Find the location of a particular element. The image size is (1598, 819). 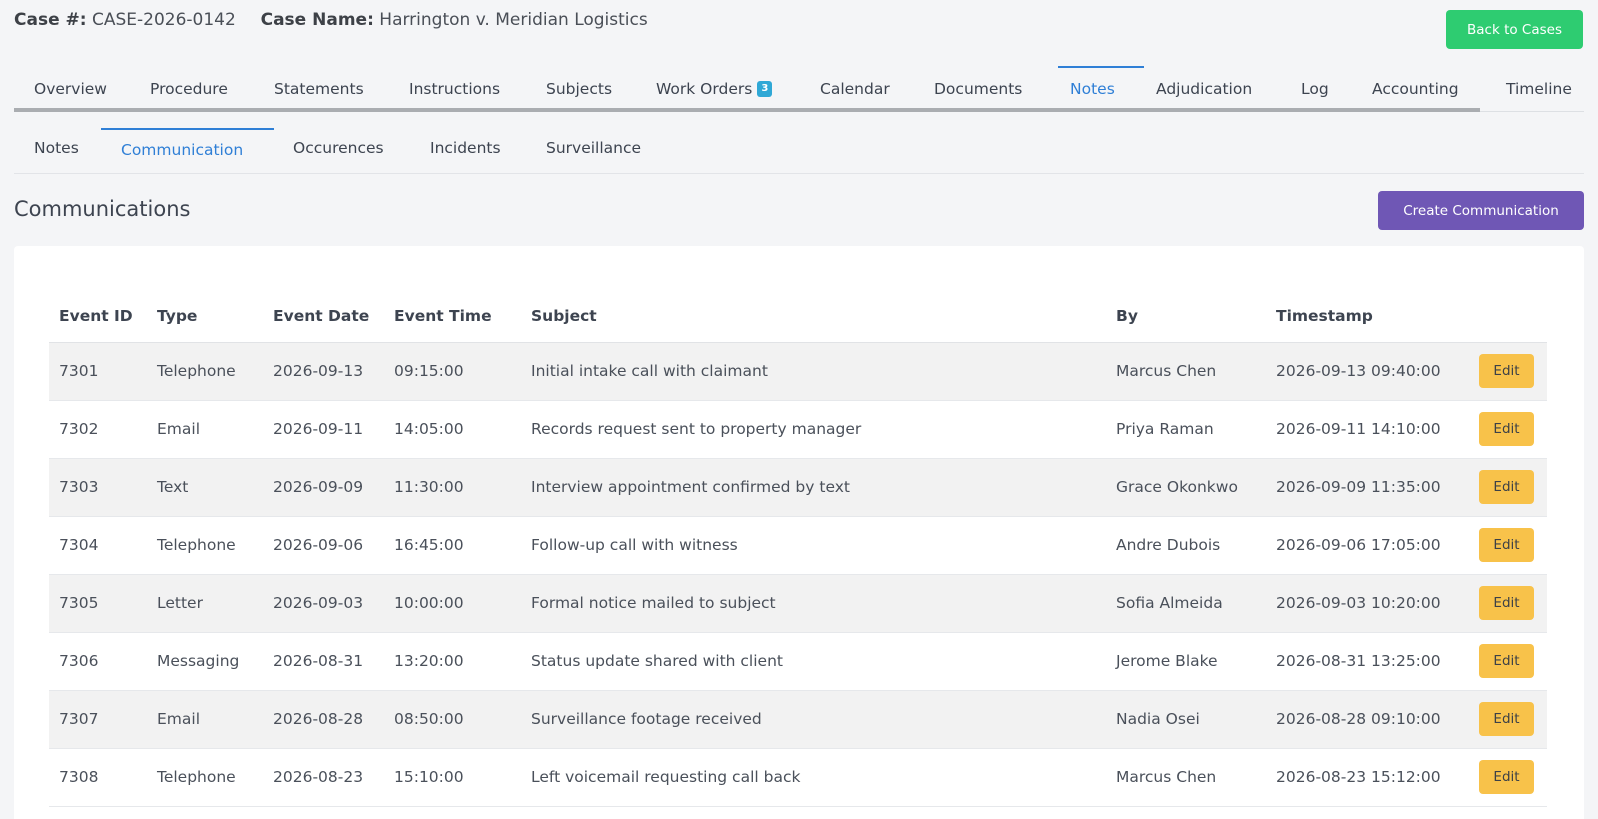

tab-label: Instructions is located at coordinates (455, 88).